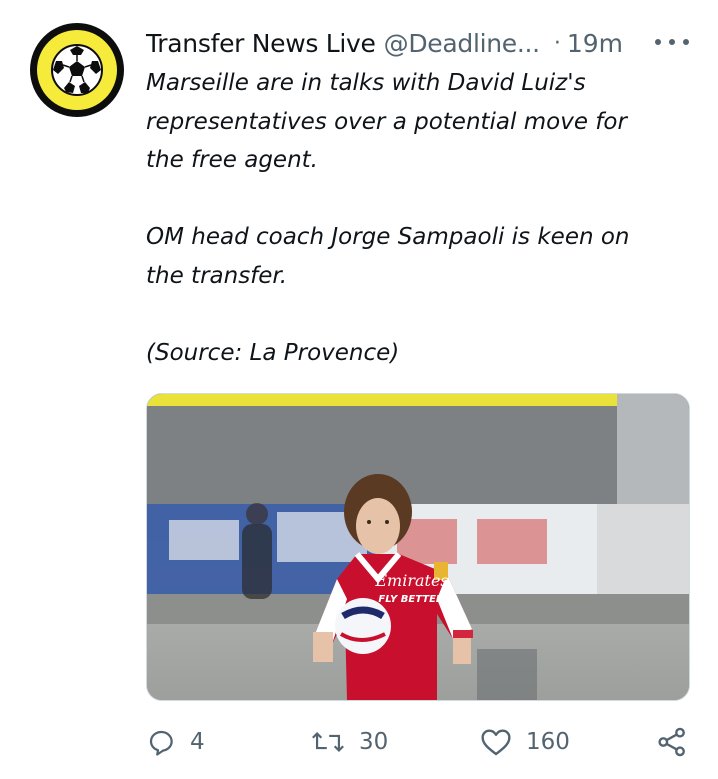 The height and width of the screenshot is (779, 718). Describe the element at coordinates (349, 742) in the screenshot. I see `retweet-button: 30` at that location.